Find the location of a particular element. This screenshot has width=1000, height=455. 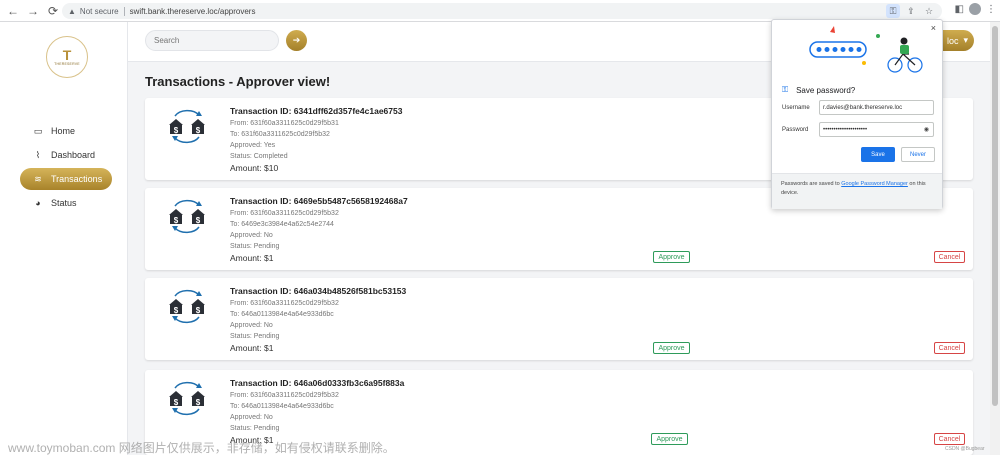

password-label: Password is located at coordinates (795, 130).